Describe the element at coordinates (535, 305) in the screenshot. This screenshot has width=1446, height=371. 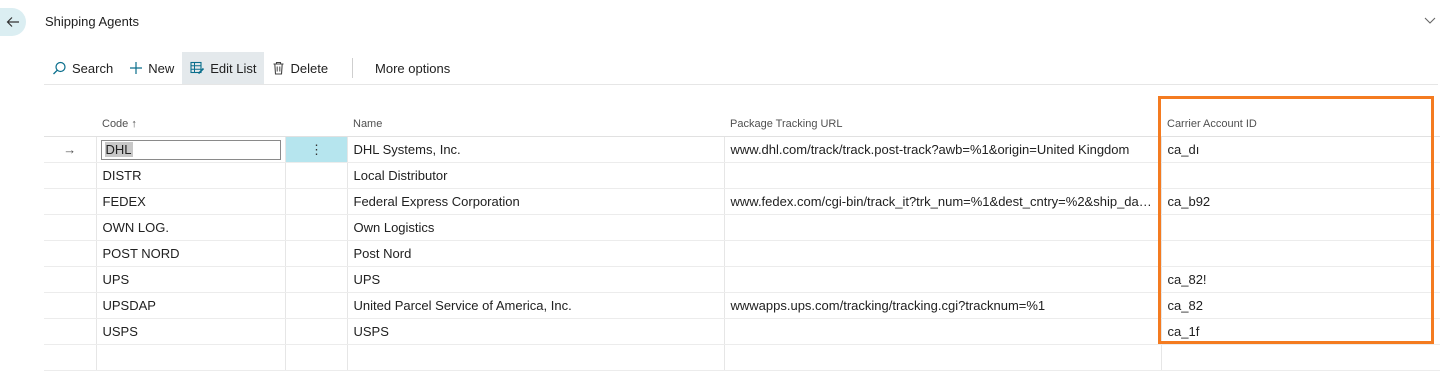
I see `name-cell: United Parcel Service of America, Inc.` at that location.